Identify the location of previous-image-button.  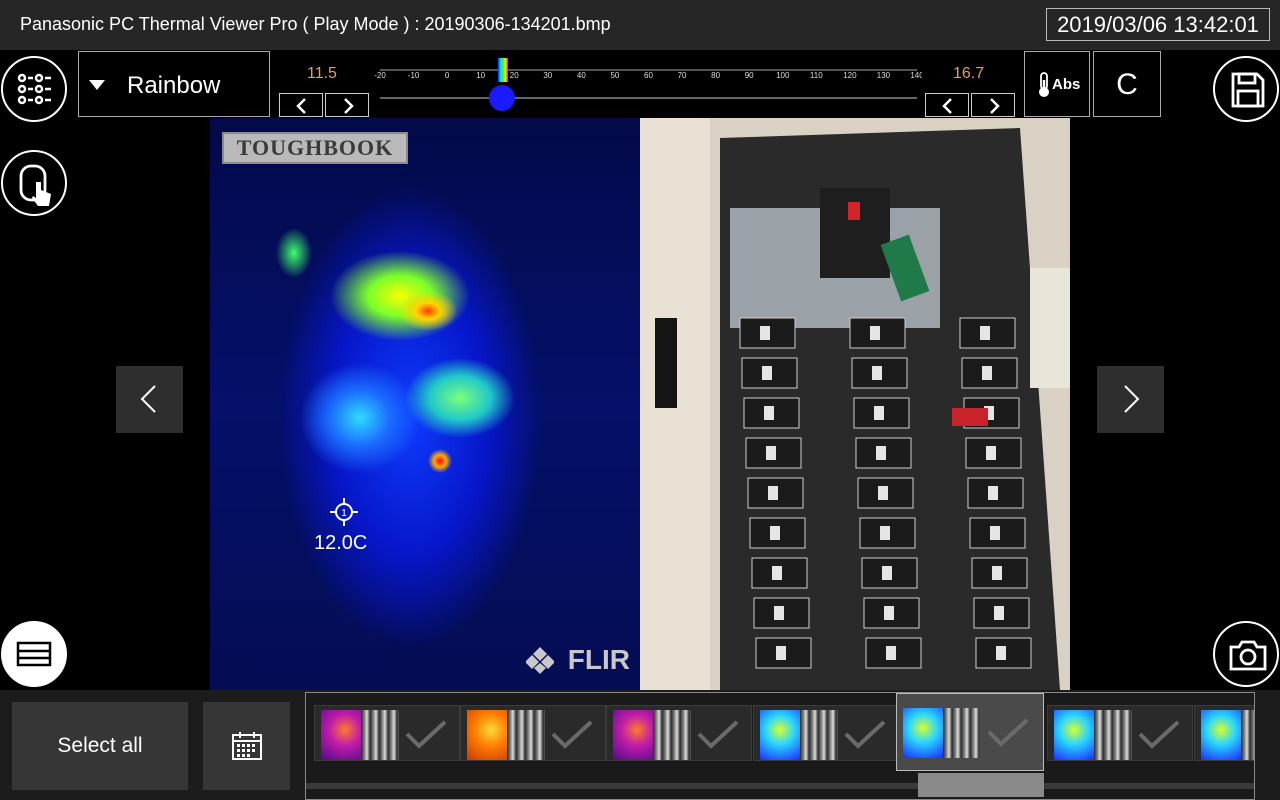
(149, 399).